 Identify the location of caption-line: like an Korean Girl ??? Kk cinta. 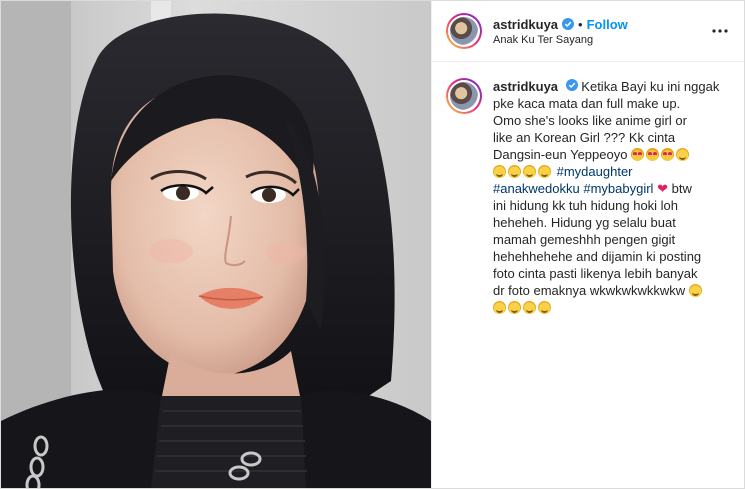
(584, 137).